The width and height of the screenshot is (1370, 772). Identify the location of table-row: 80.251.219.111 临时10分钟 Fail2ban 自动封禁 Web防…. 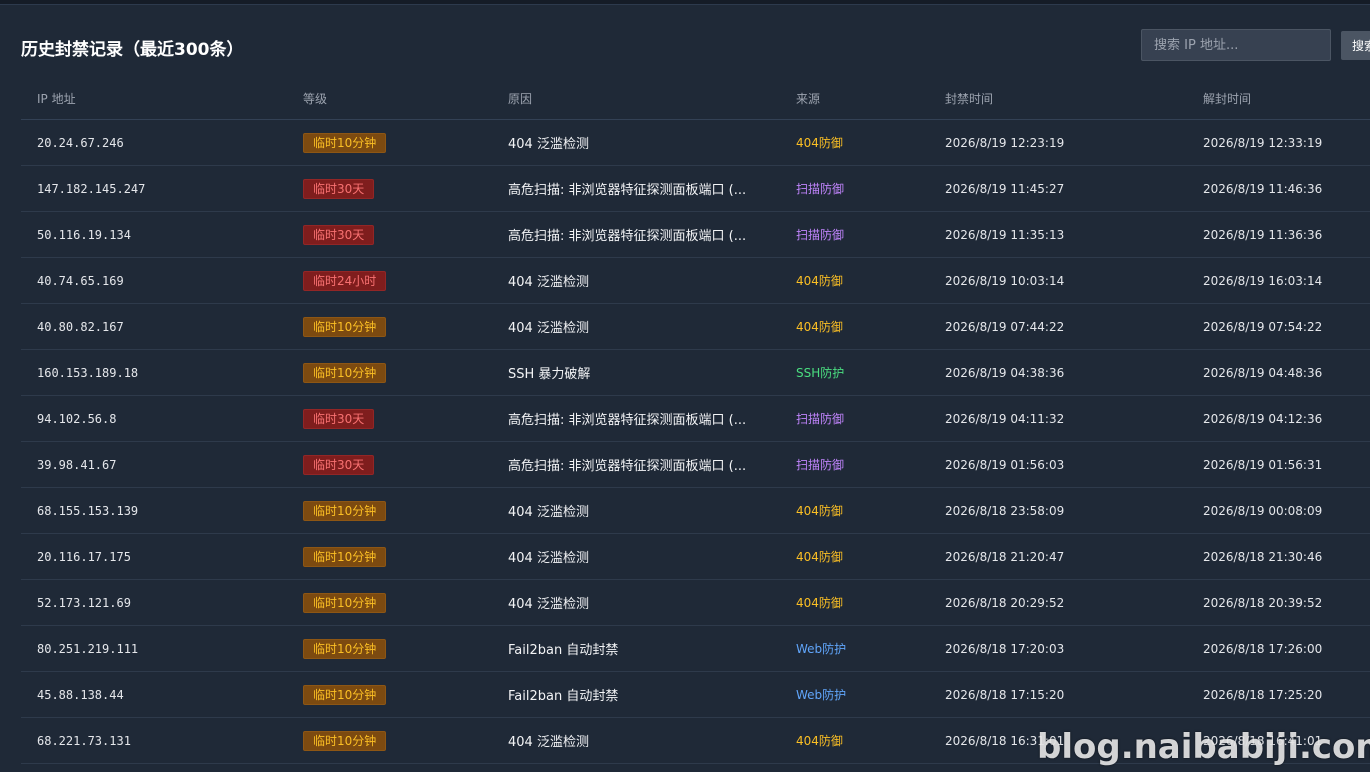
(695, 649).